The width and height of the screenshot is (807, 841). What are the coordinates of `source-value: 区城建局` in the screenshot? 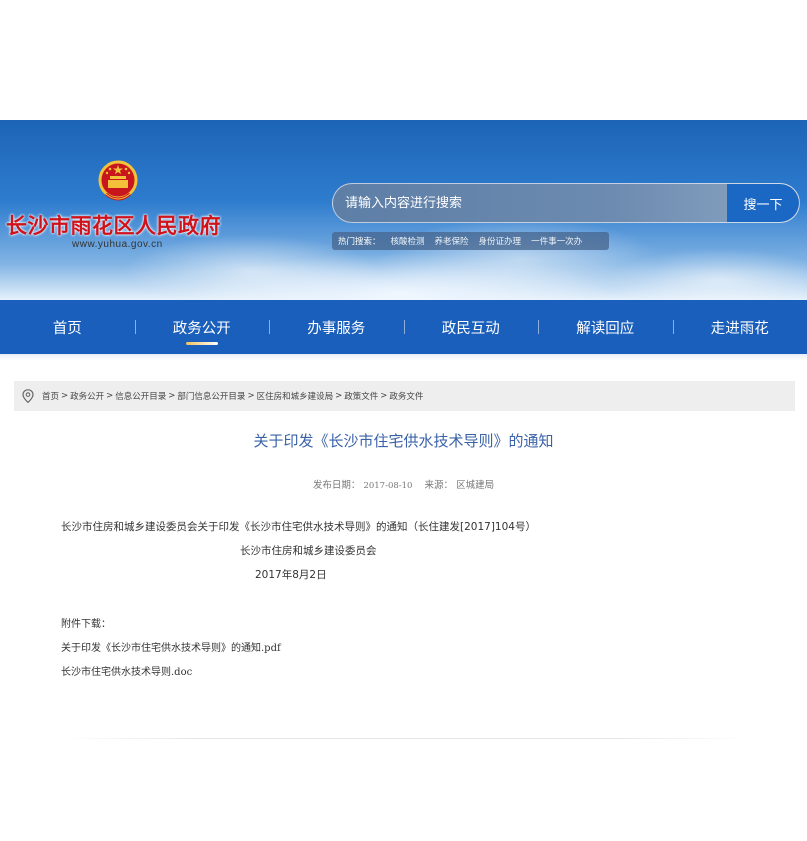 It's located at (475, 485).